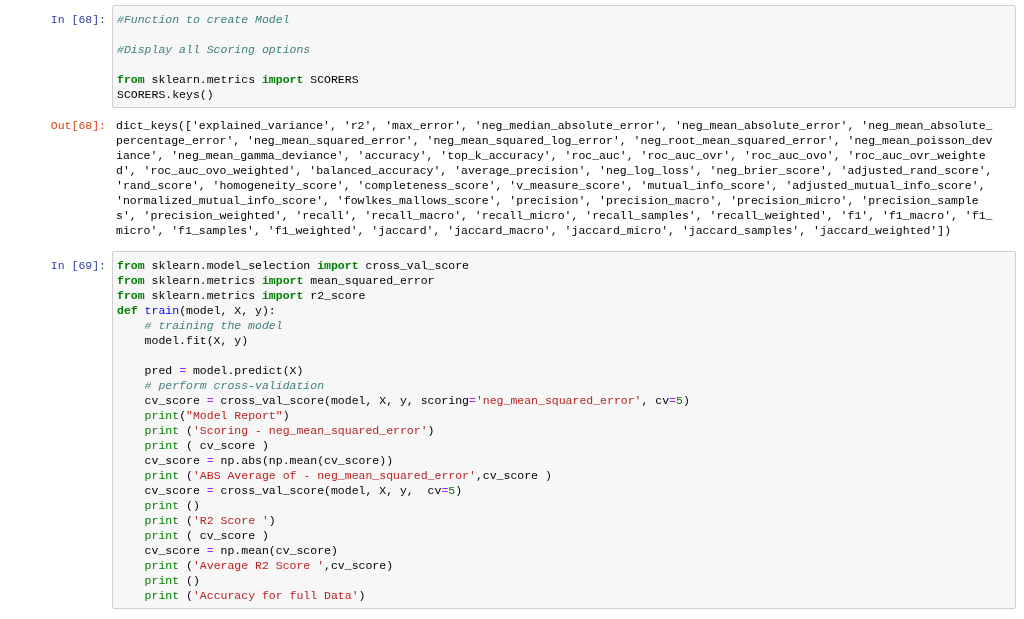  I want to click on code-line: cv_score = np.mean(cv_score), so click(241, 550).